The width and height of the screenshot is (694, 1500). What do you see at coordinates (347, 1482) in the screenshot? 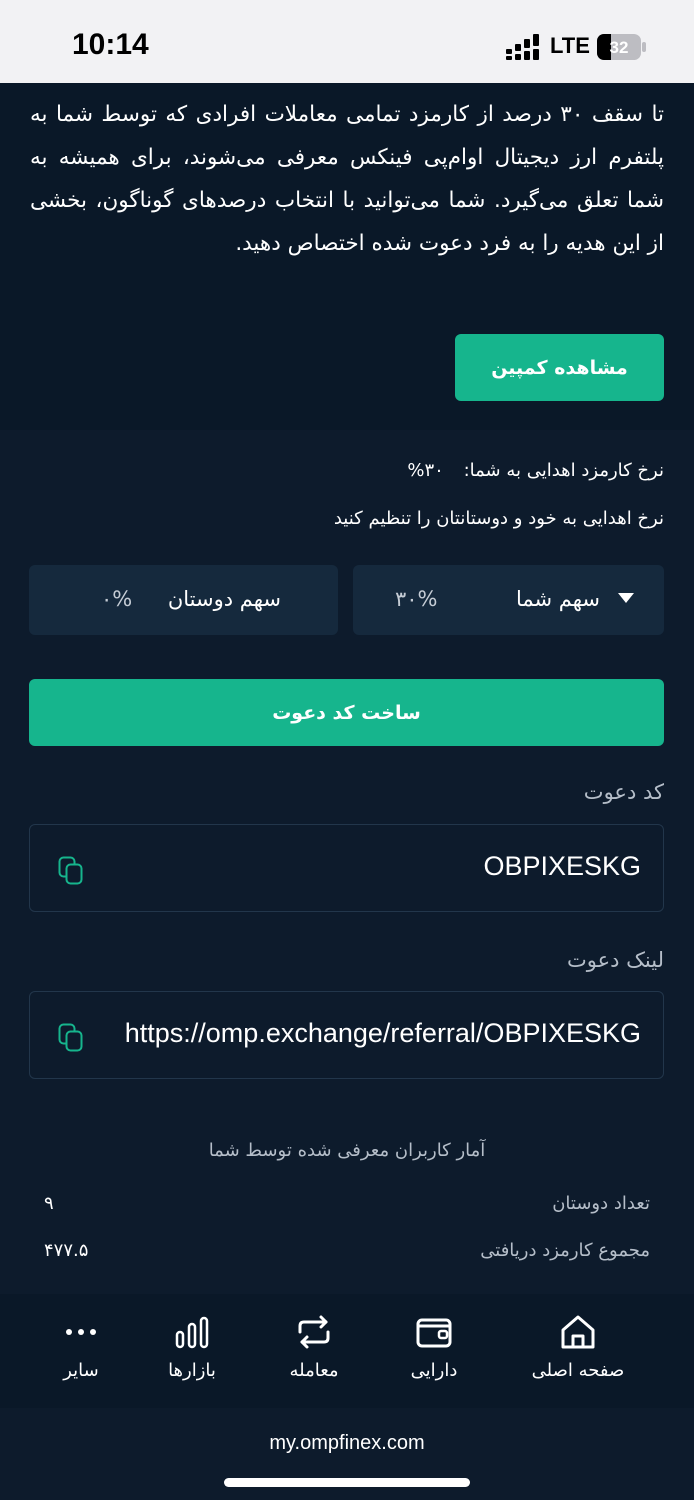
I see `home-indicator` at bounding box center [347, 1482].